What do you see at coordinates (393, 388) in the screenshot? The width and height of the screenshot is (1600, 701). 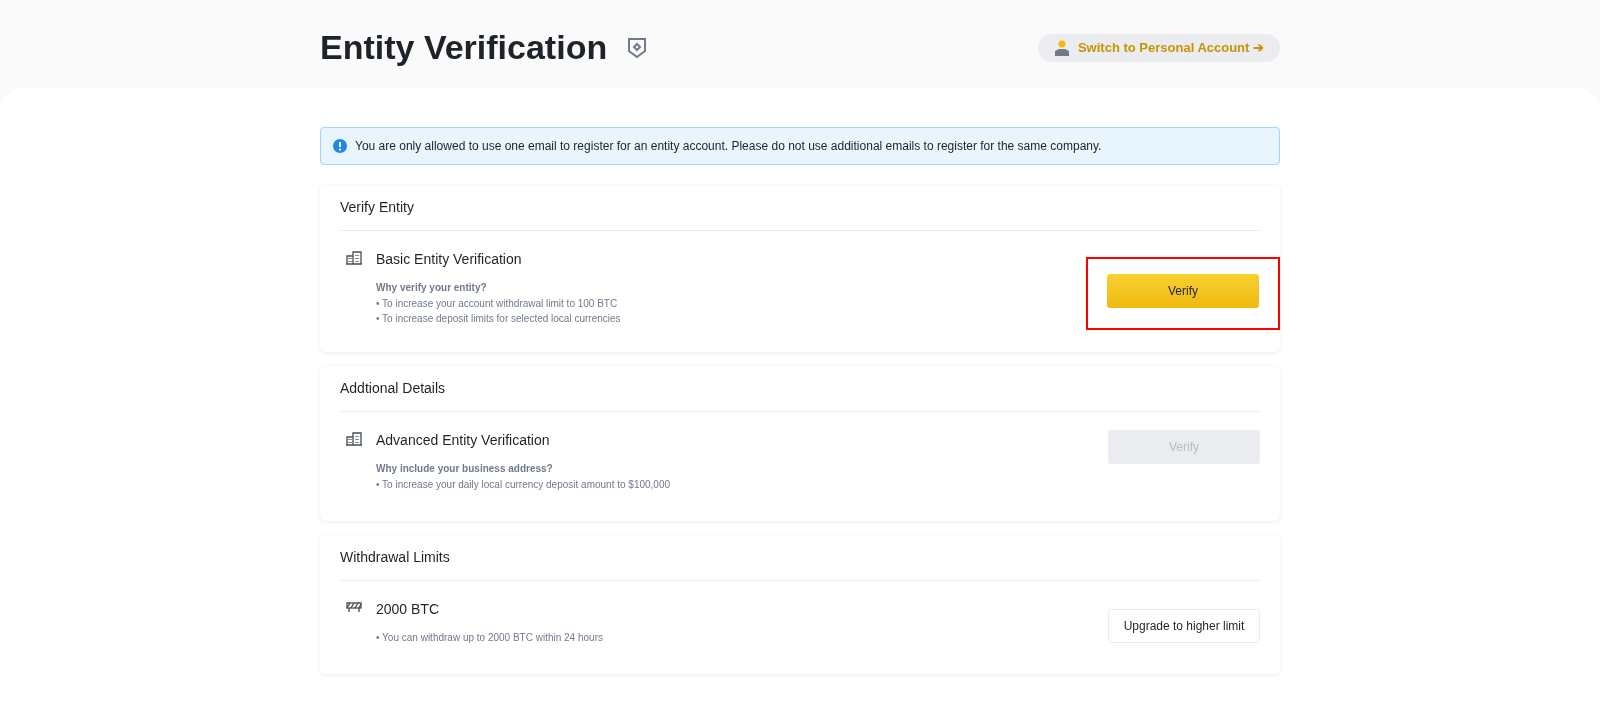 I see `section-title: Addtional Details` at bounding box center [393, 388].